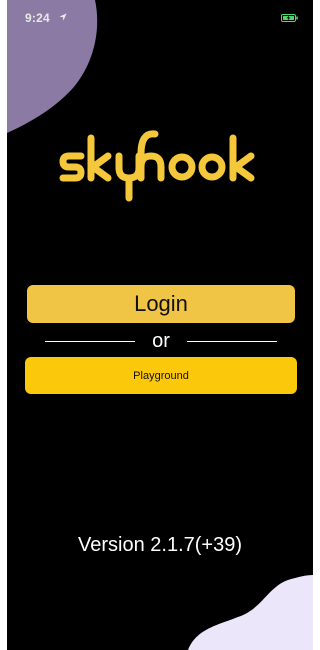 Image resolution: width=320 pixels, height=650 pixels. What do you see at coordinates (63, 17) in the screenshot?
I see `location-arrow-icon` at bounding box center [63, 17].